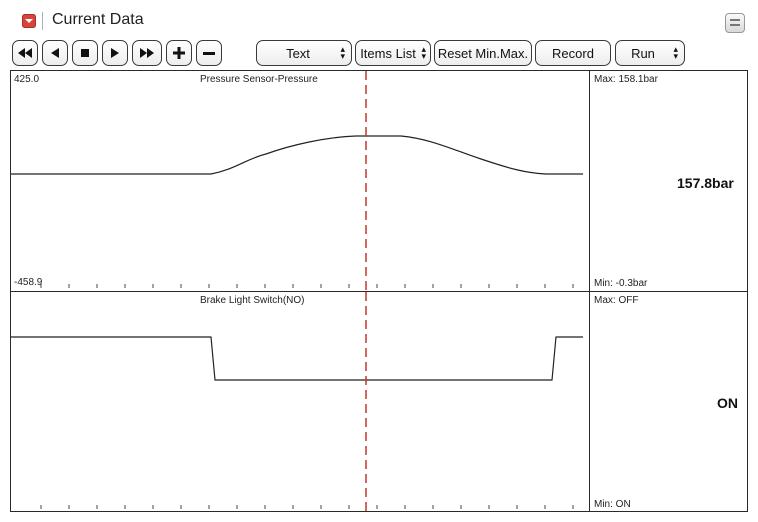  I want to click on zoom-out-button, so click(209, 53).